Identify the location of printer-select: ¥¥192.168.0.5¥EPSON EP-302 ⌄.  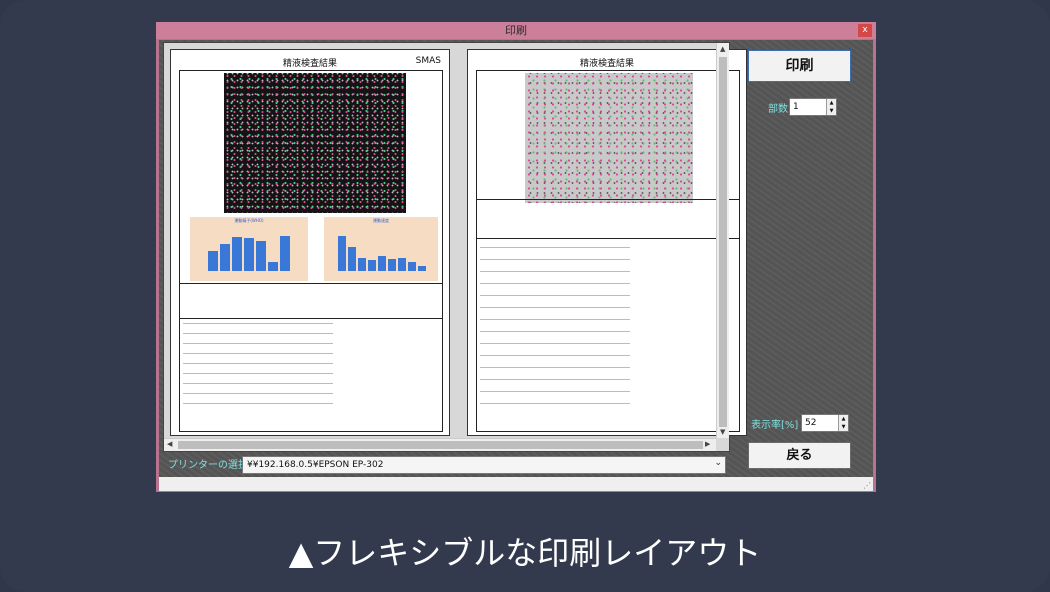
(484, 465).